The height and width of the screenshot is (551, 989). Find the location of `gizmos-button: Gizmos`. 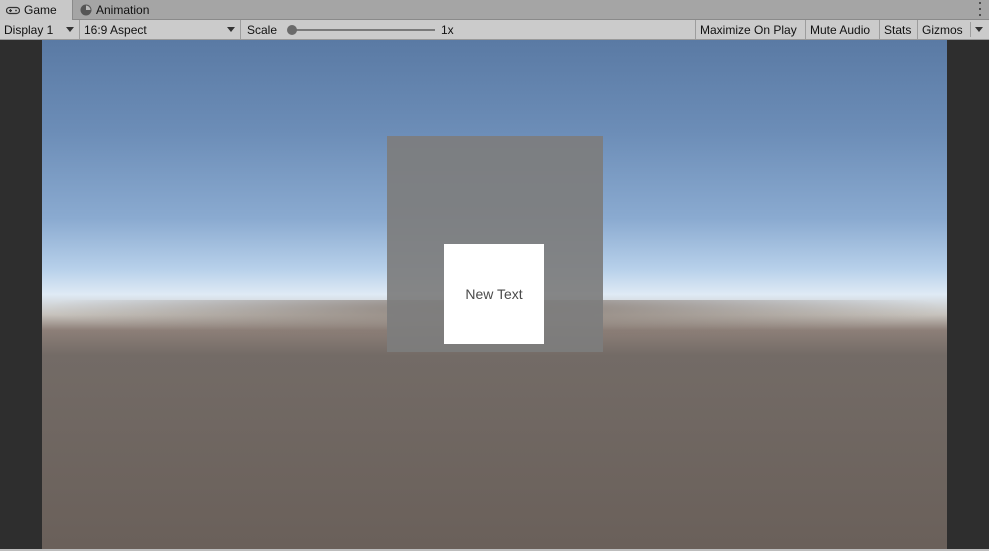

gizmos-button: Gizmos is located at coordinates (953, 29).